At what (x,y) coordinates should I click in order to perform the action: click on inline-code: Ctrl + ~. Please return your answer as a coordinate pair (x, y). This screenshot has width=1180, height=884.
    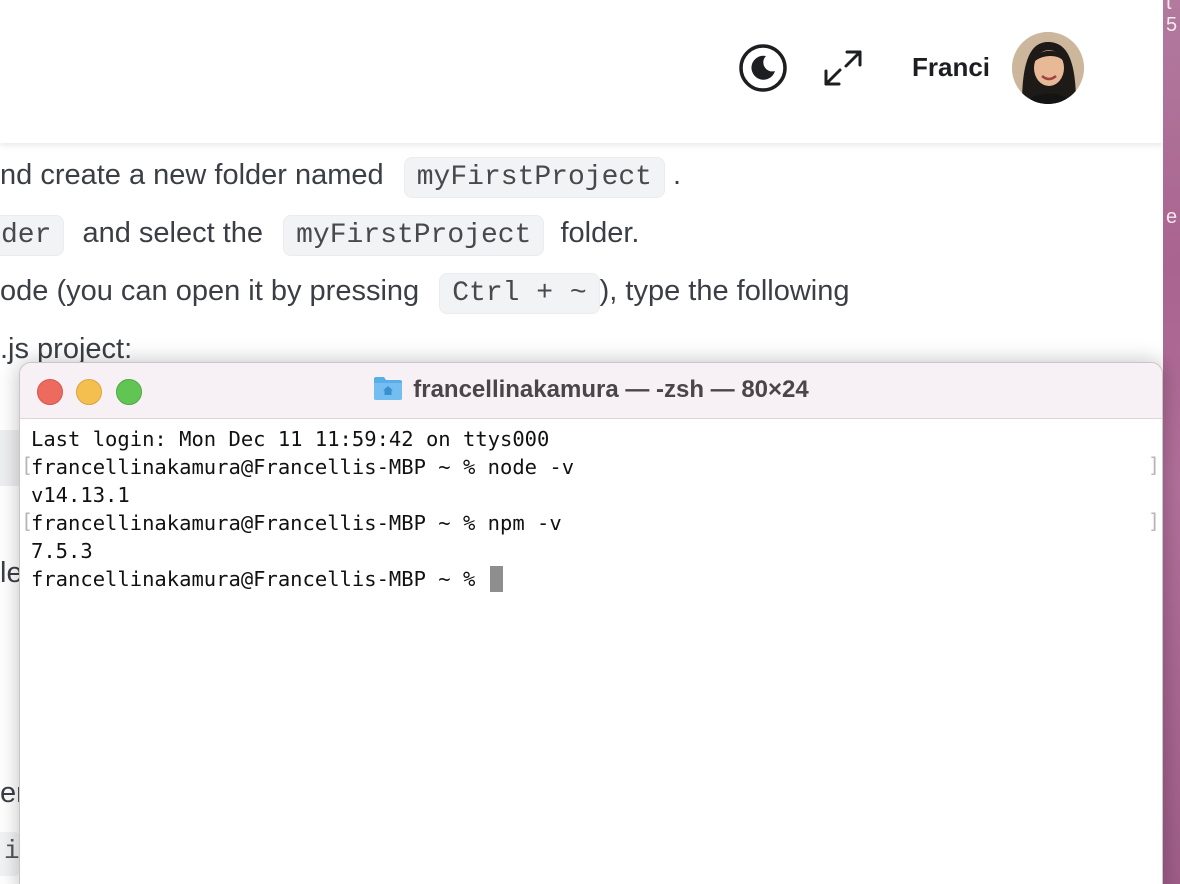
    Looking at the image, I should click on (519, 293).